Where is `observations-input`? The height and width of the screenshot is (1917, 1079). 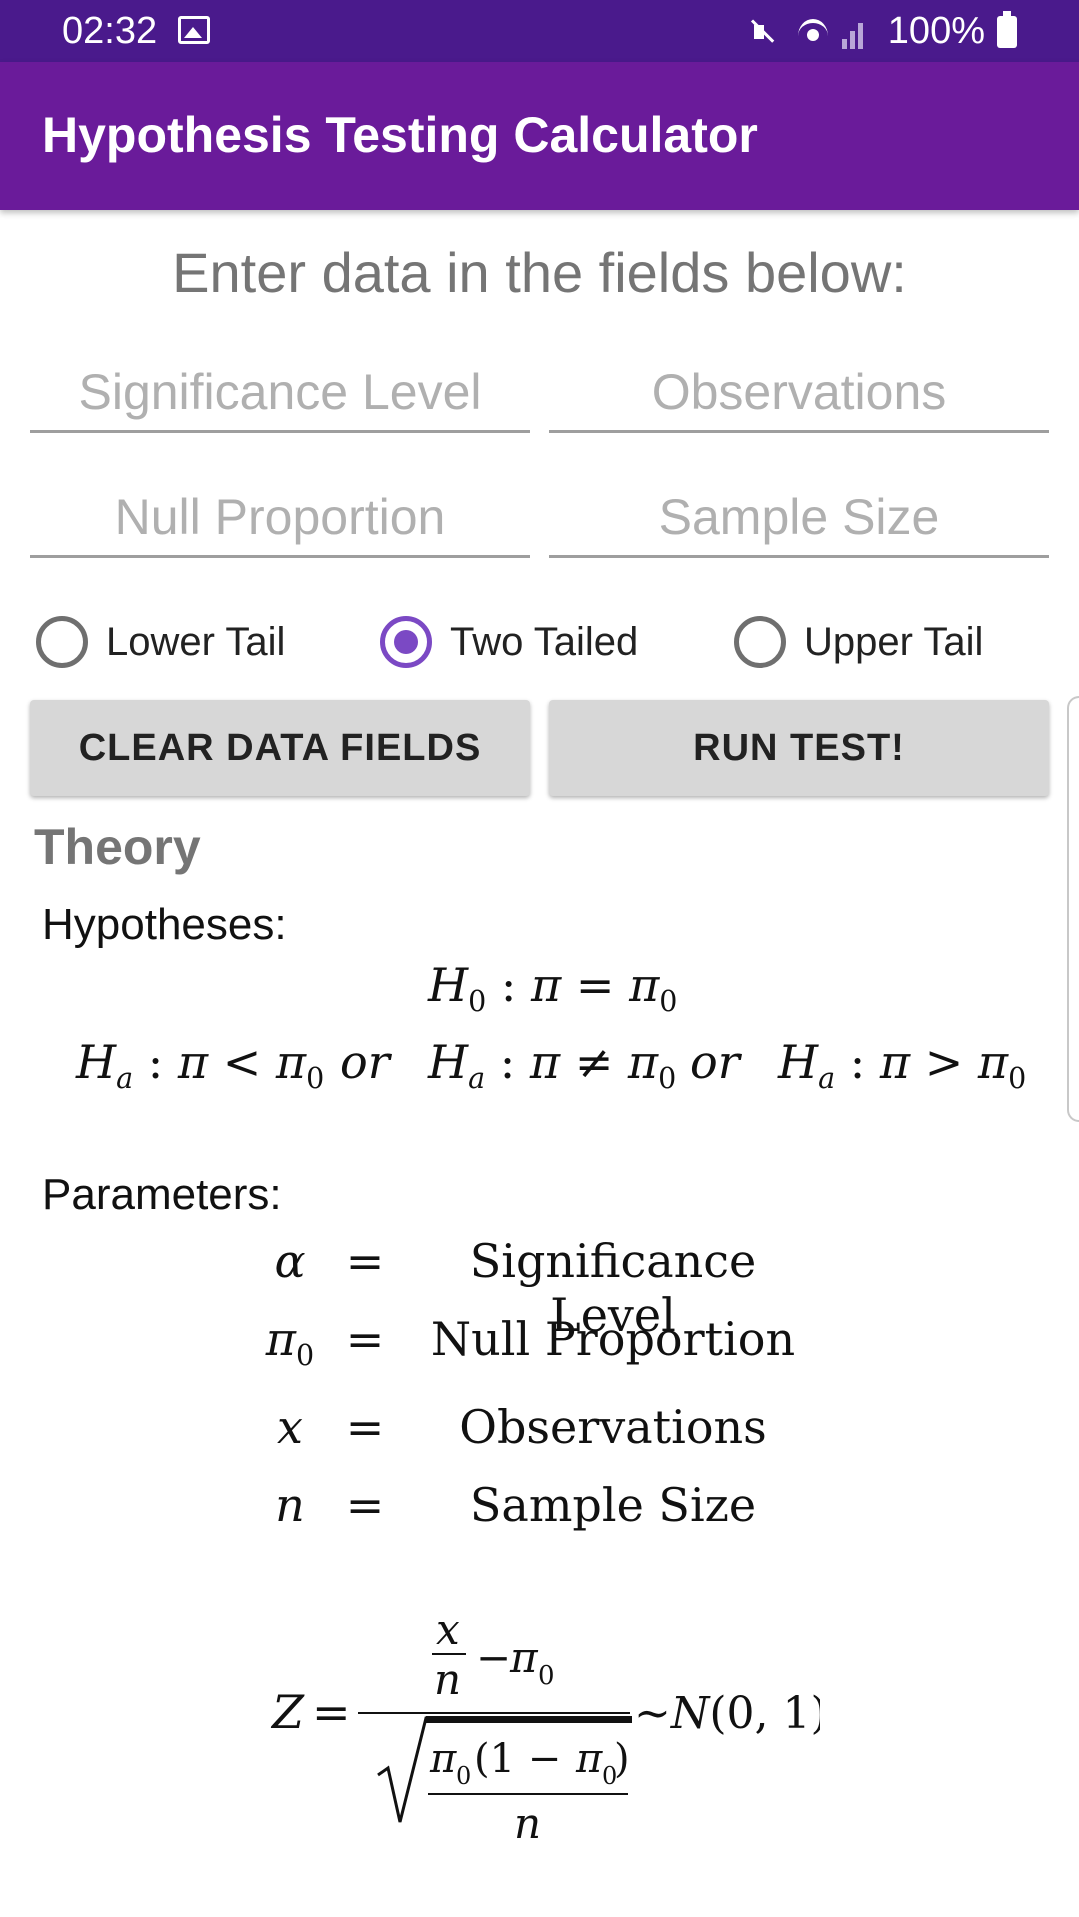 observations-input is located at coordinates (799, 391).